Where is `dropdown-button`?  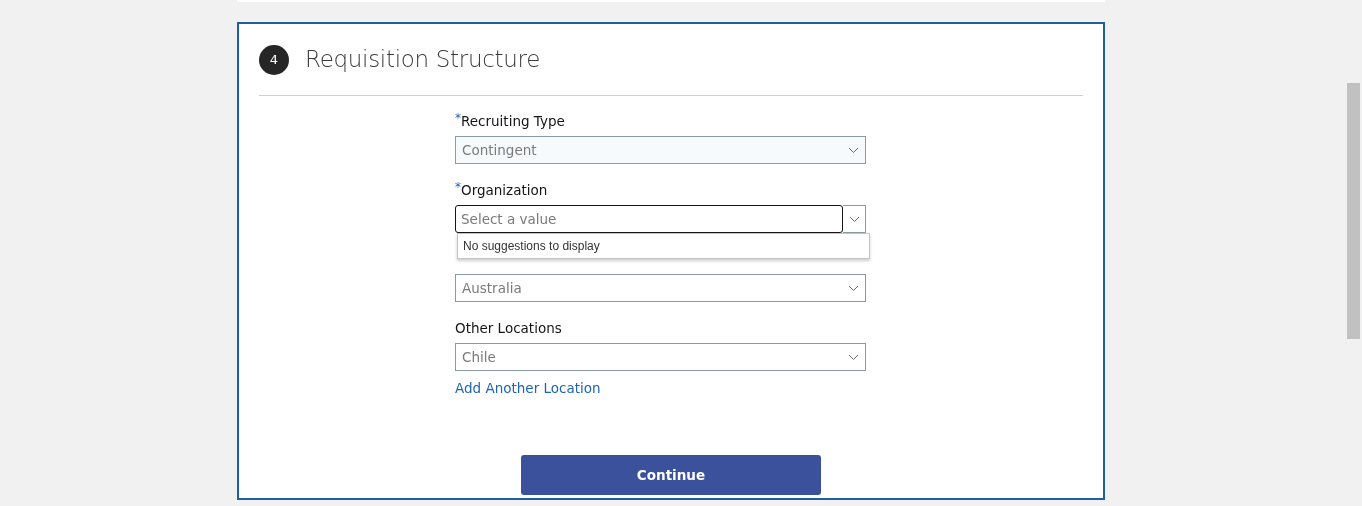
dropdown-button is located at coordinates (854, 219).